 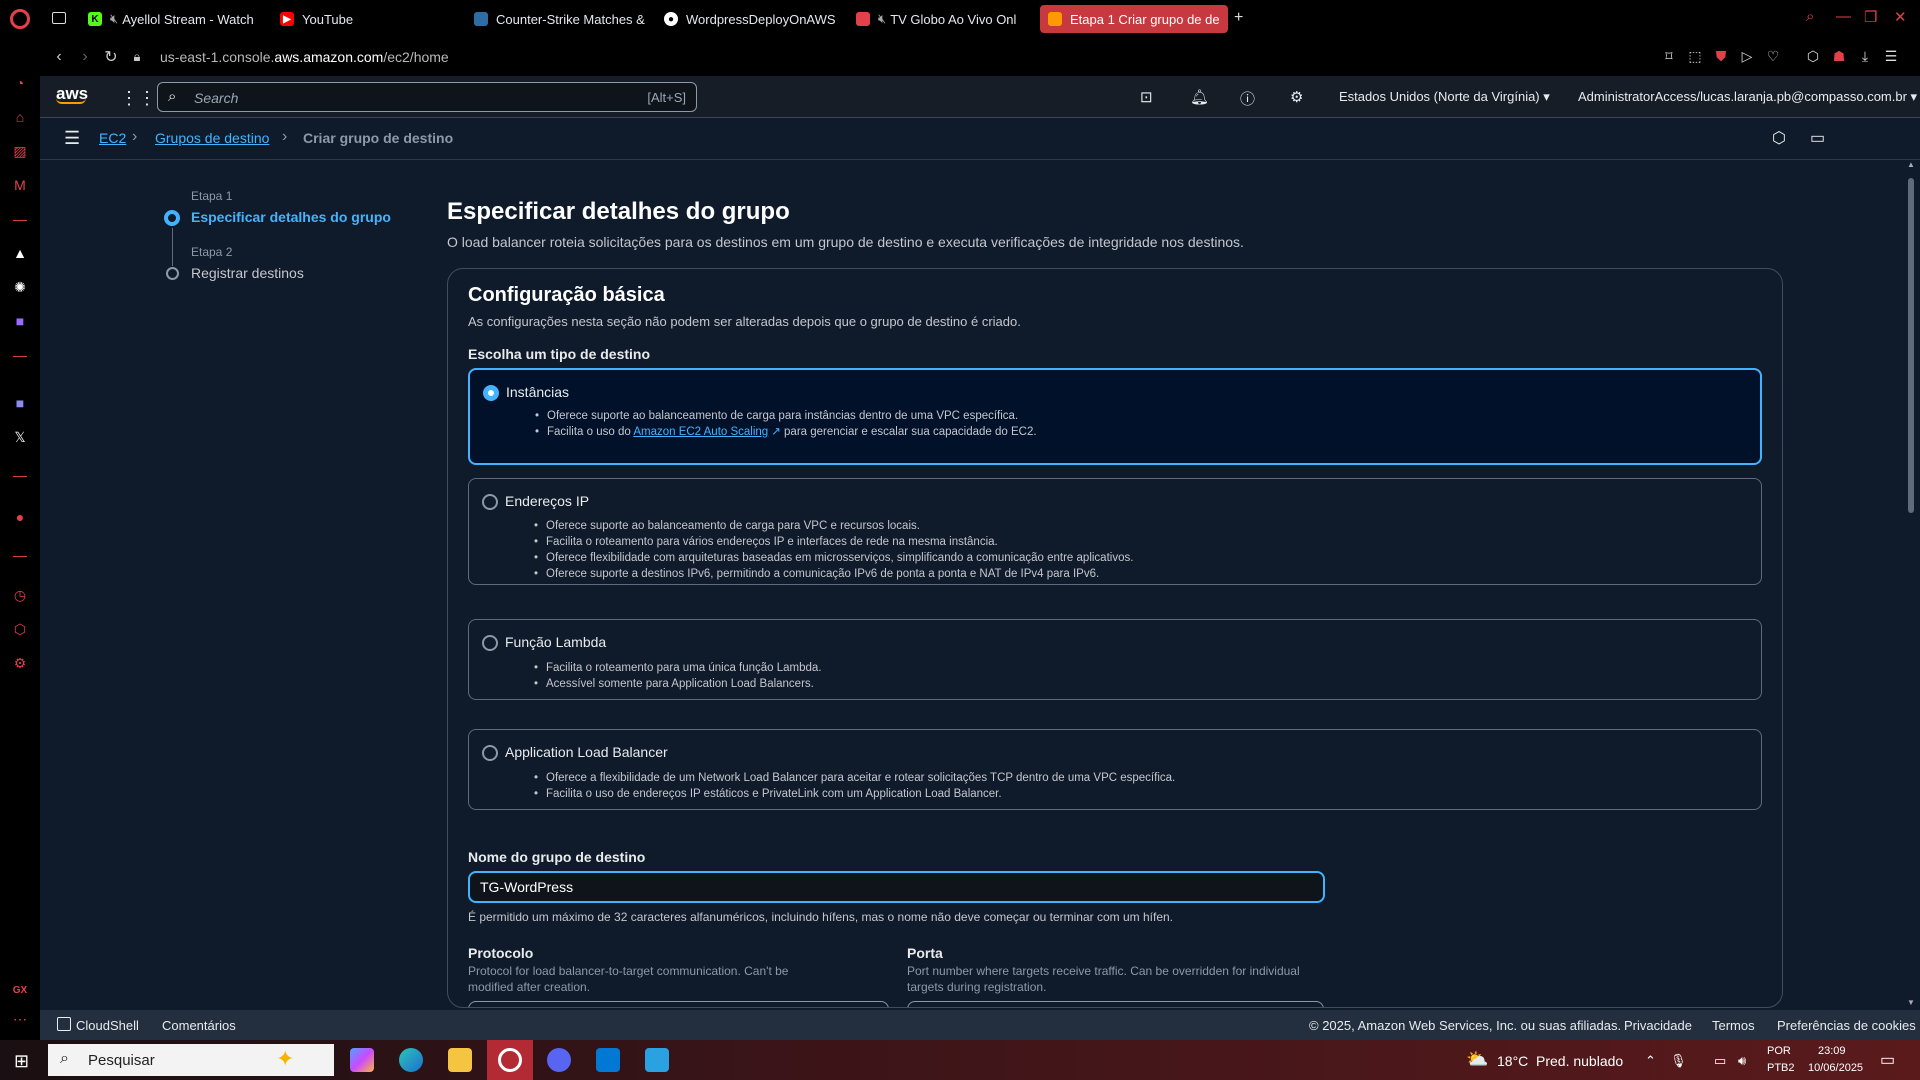 I want to click on privacy-link: Privacidade, so click(x=1658, y=1025).